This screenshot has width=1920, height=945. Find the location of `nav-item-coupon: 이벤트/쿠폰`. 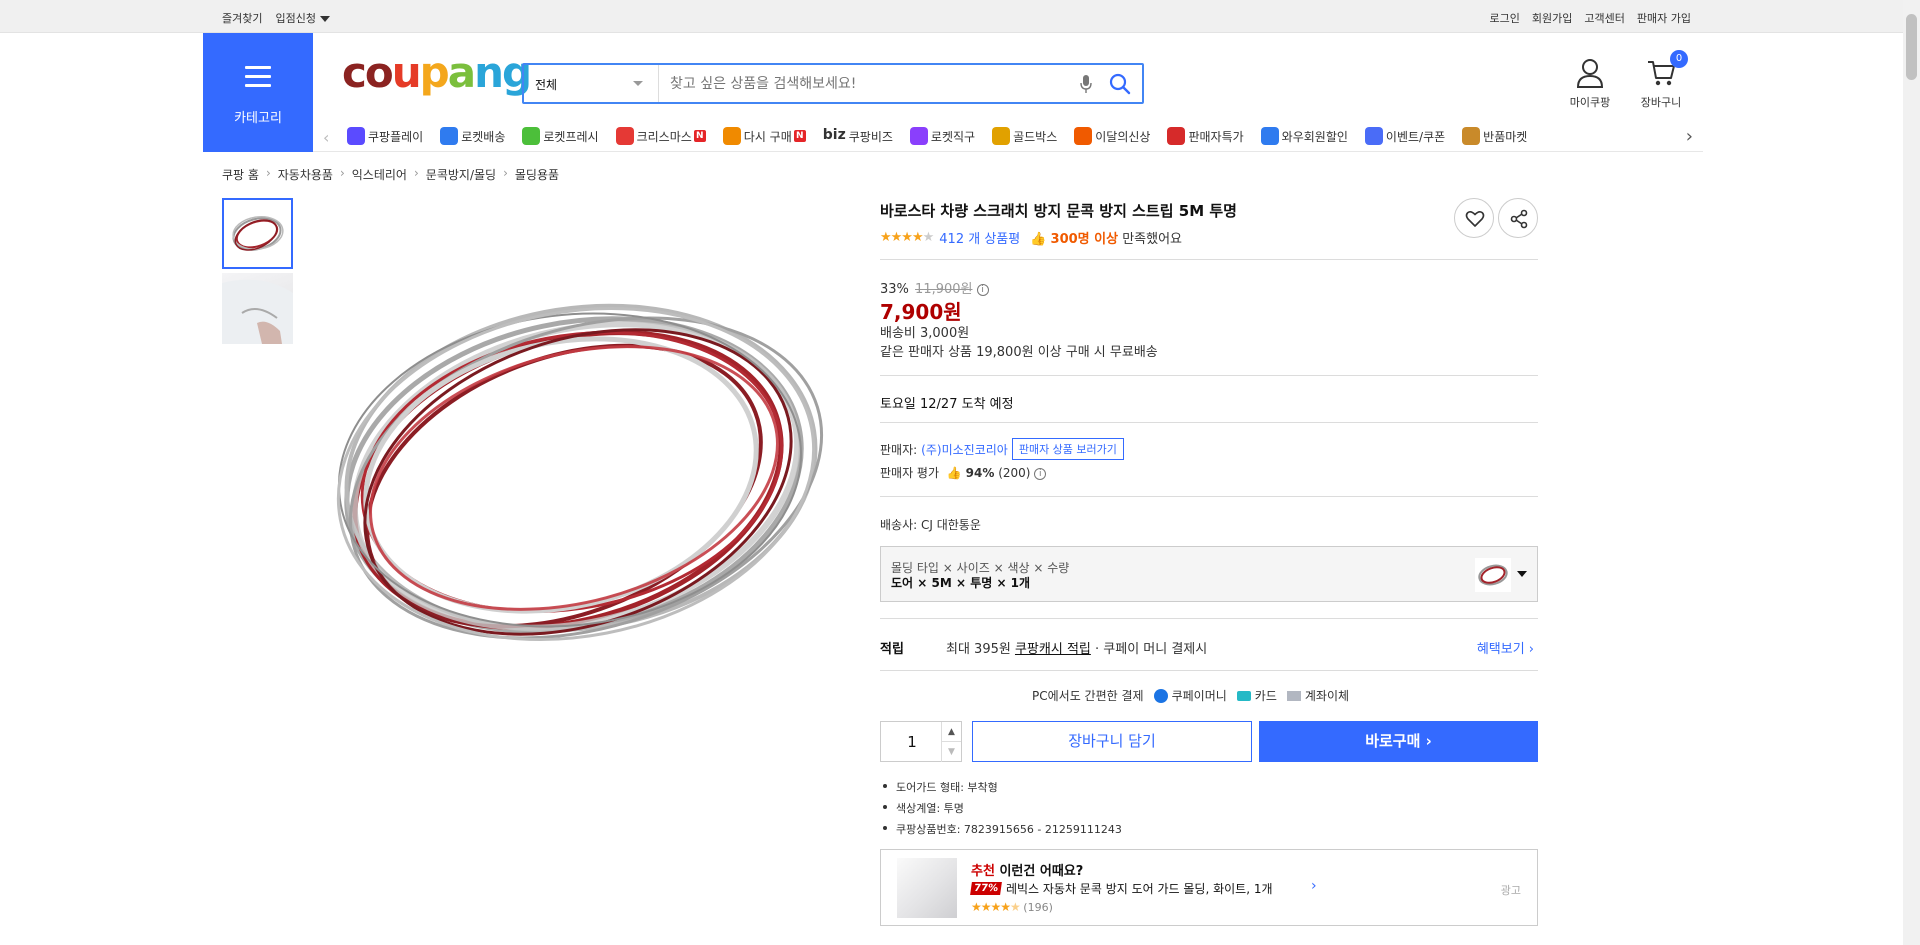

nav-item-coupon: 이벤트/쿠폰 is located at coordinates (1405, 136).